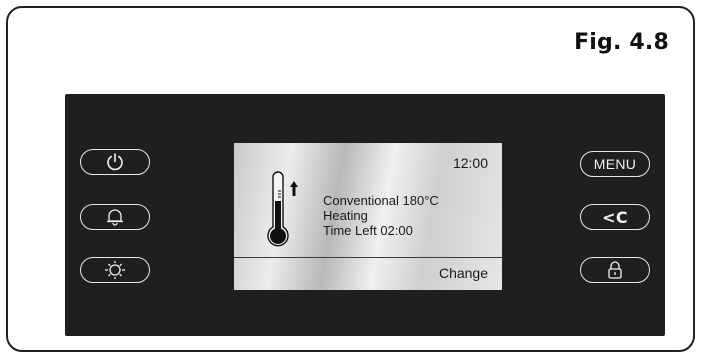  What do you see at coordinates (294, 188) in the screenshot?
I see `up-arrow-icon` at bounding box center [294, 188].